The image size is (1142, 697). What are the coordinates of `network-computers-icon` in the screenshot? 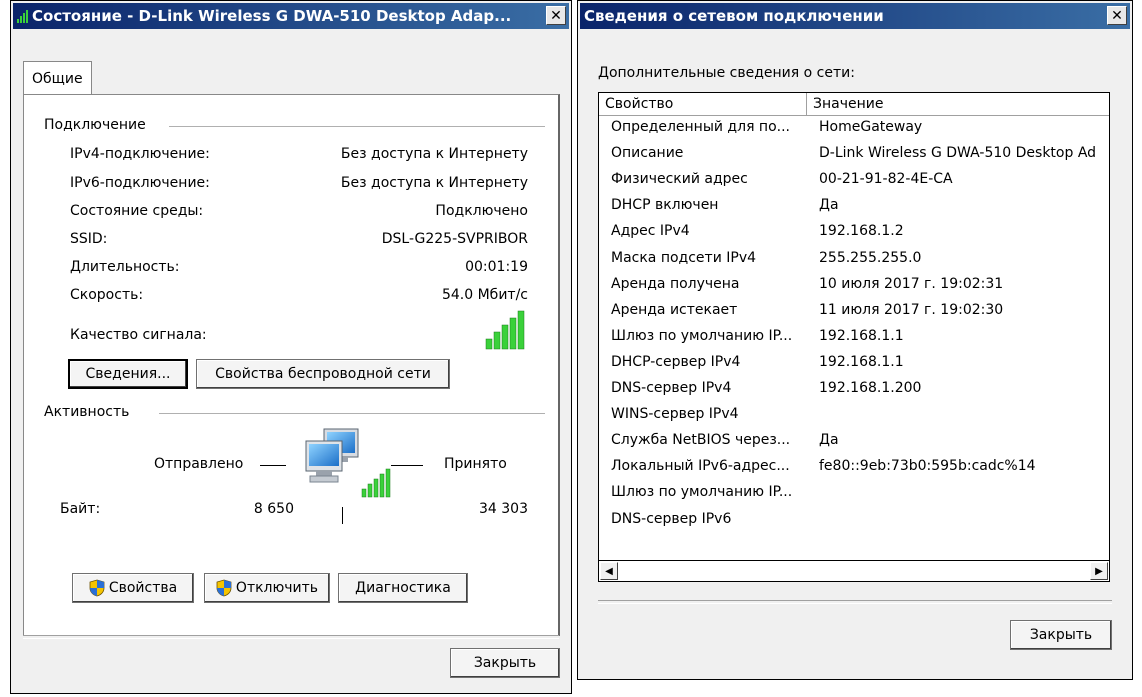 It's located at (348, 463).